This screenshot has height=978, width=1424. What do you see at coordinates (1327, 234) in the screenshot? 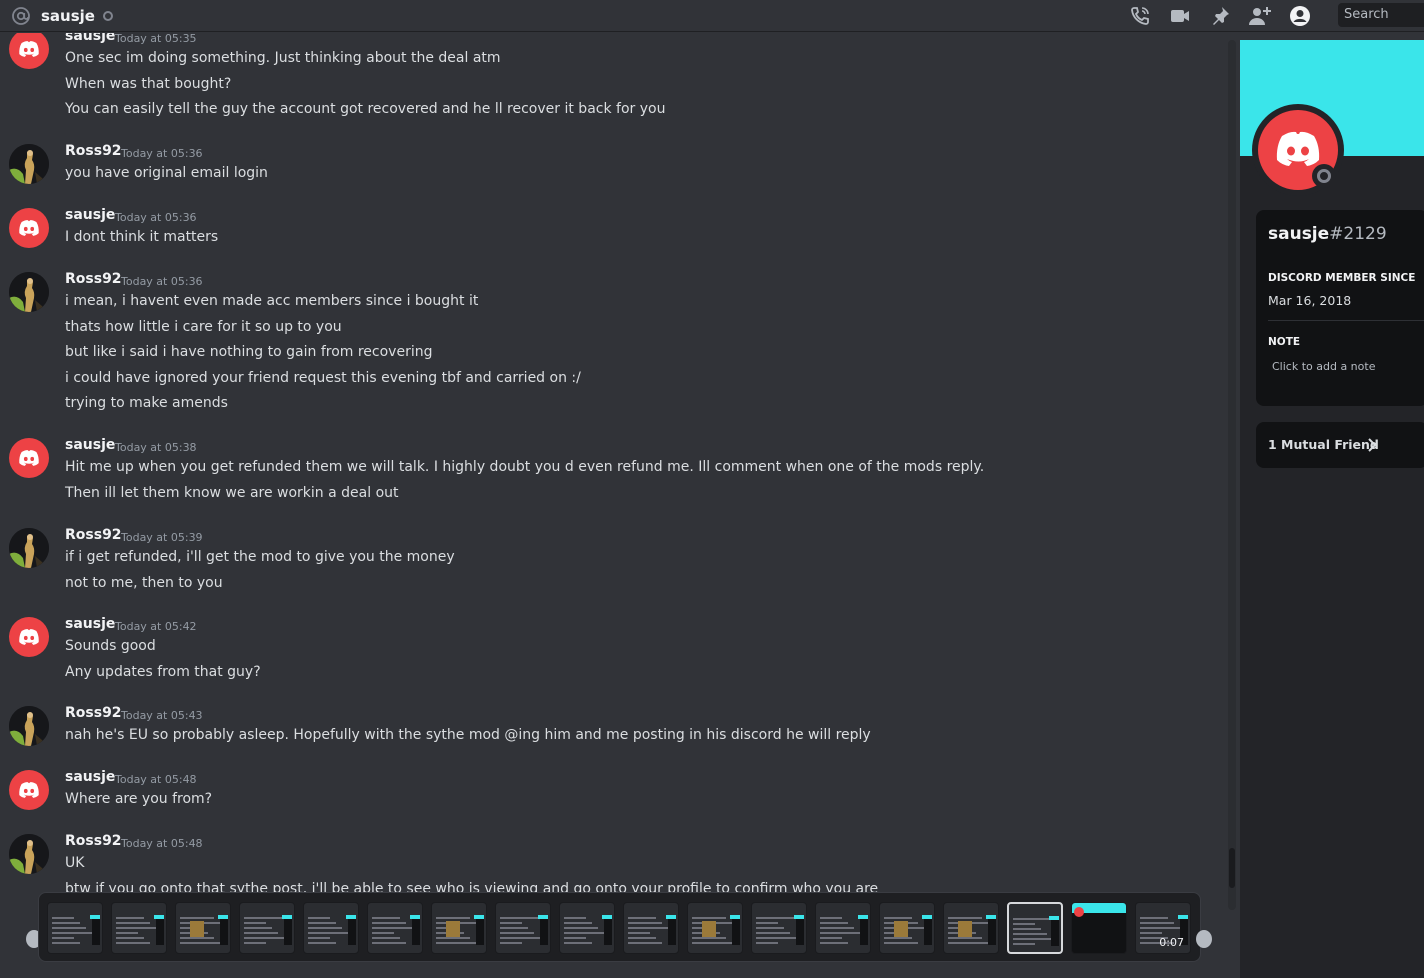
I see `profile-username: sausje#2129` at bounding box center [1327, 234].